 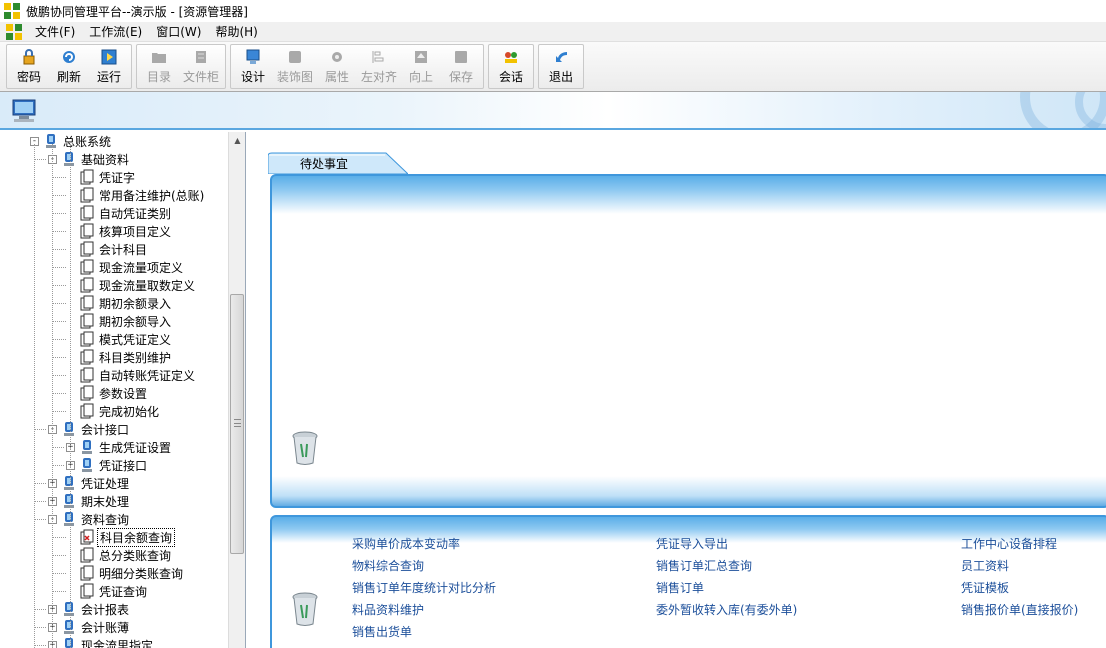 What do you see at coordinates (338, 163) in the screenshot?
I see `tab-pending: 待处事宜` at bounding box center [338, 163].